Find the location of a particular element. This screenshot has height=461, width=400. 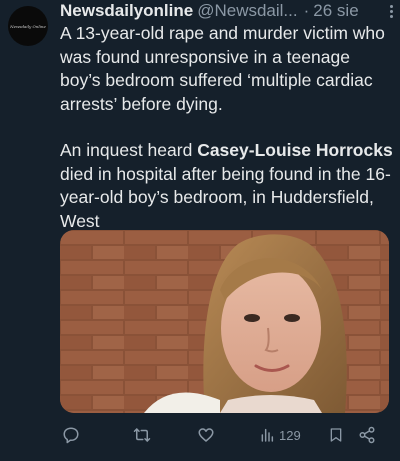

views-button: 129 is located at coordinates (280, 435).